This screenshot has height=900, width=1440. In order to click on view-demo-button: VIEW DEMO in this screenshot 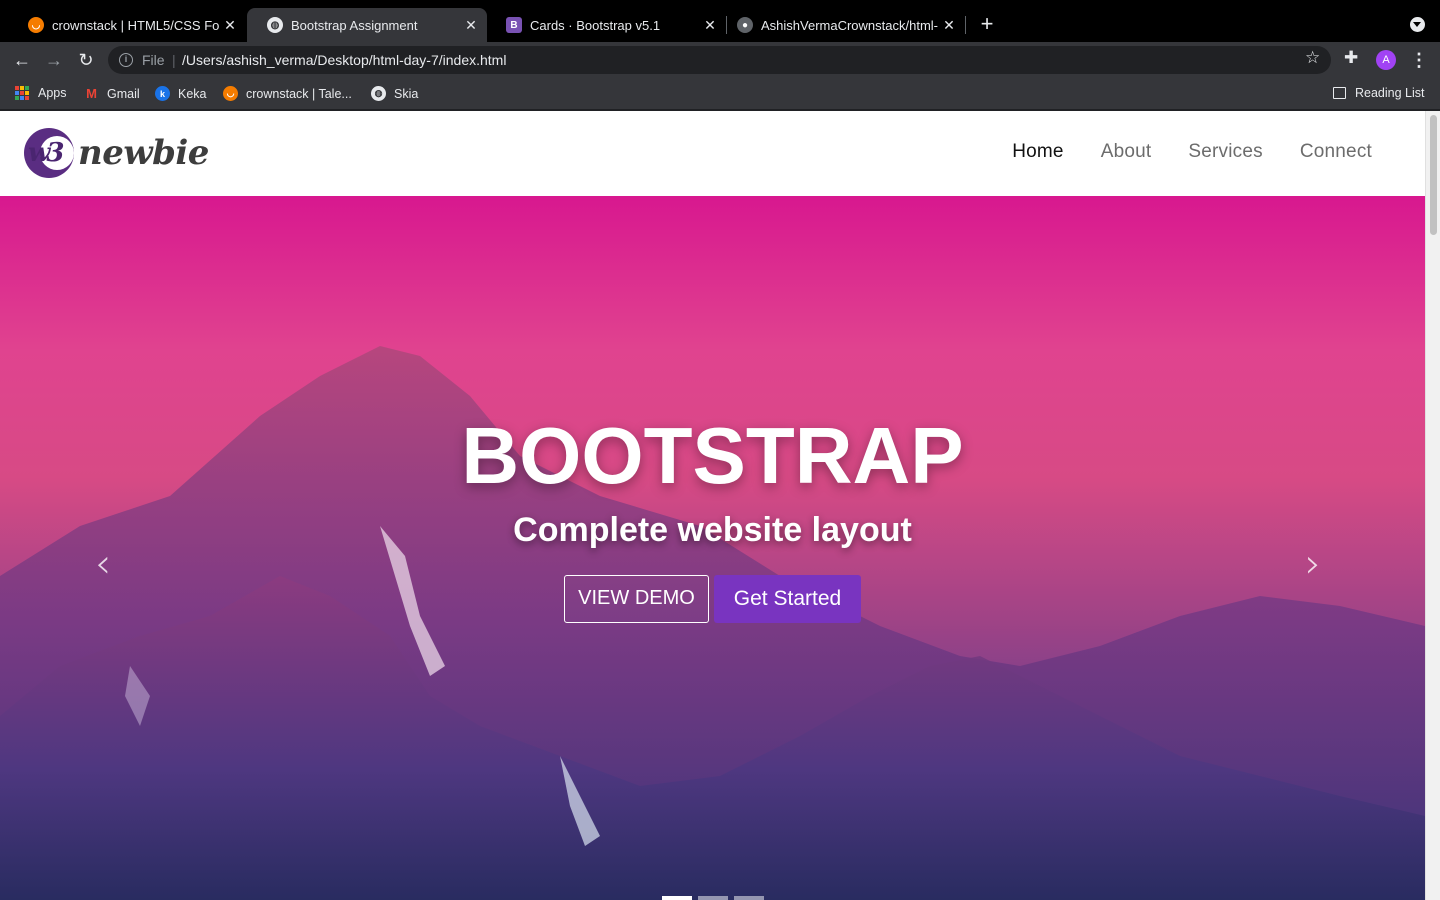, I will do `click(636, 599)`.